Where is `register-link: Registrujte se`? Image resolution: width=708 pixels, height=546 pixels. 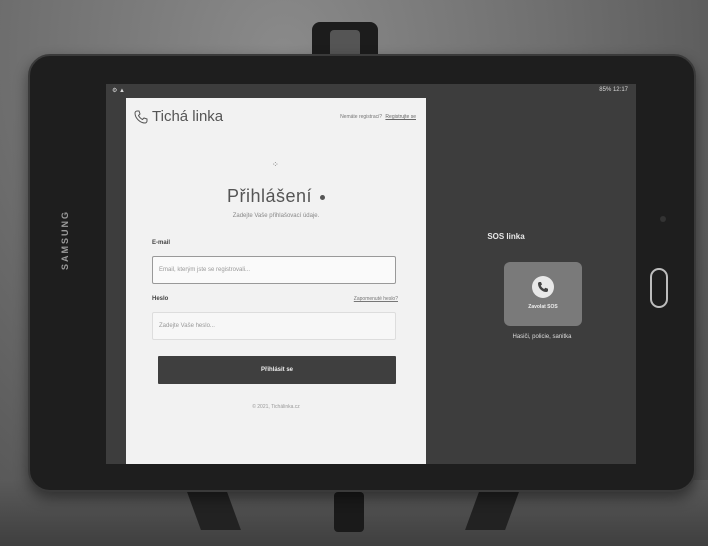
register-link: Registrujte se is located at coordinates (400, 117).